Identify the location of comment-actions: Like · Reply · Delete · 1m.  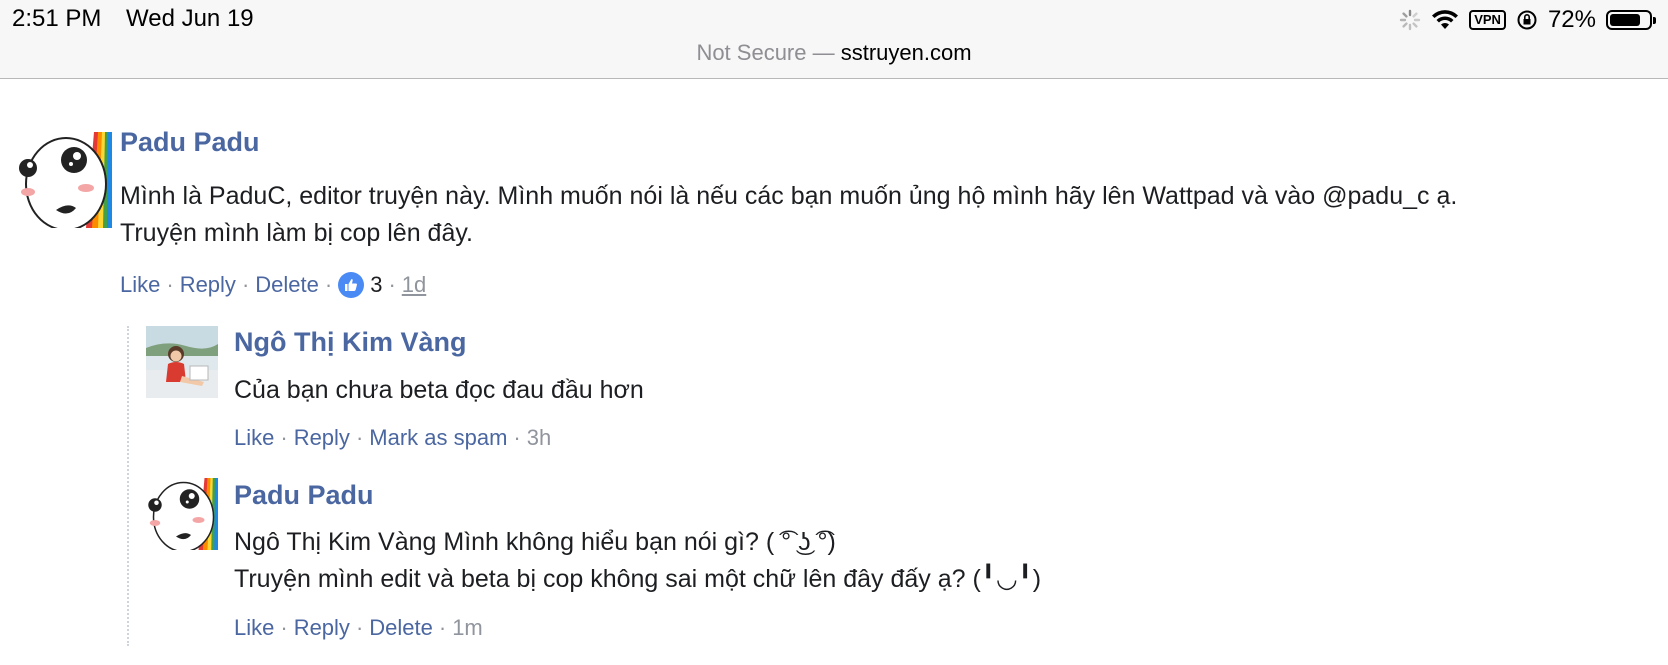
(358, 628).